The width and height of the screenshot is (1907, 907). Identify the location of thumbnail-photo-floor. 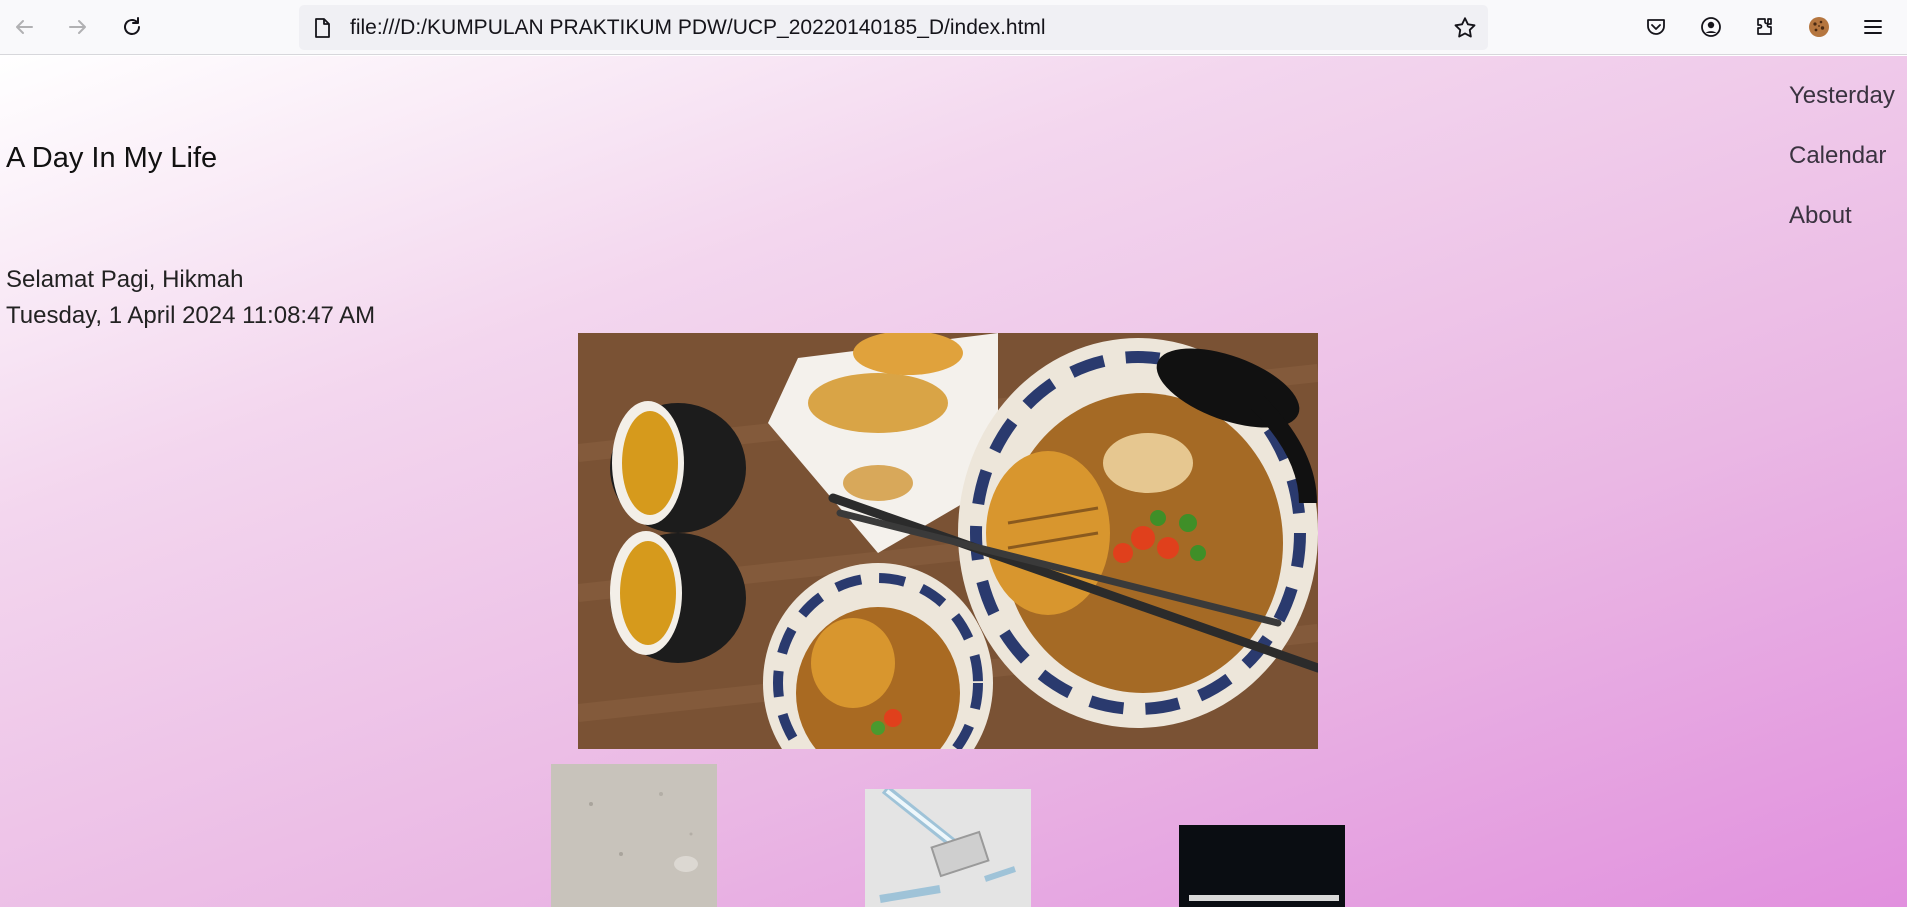
(634, 835).